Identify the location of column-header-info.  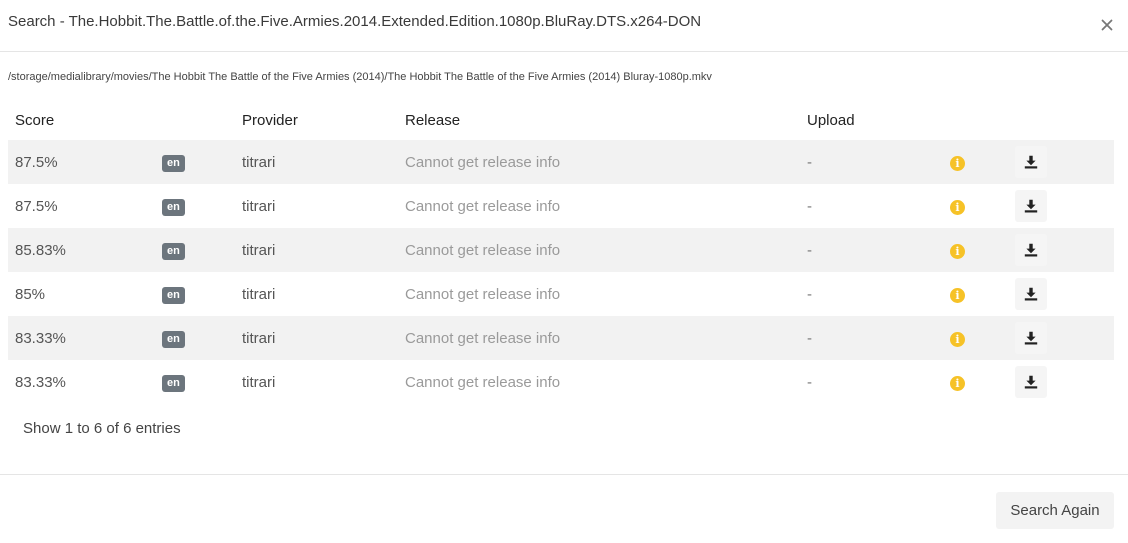
(975, 120).